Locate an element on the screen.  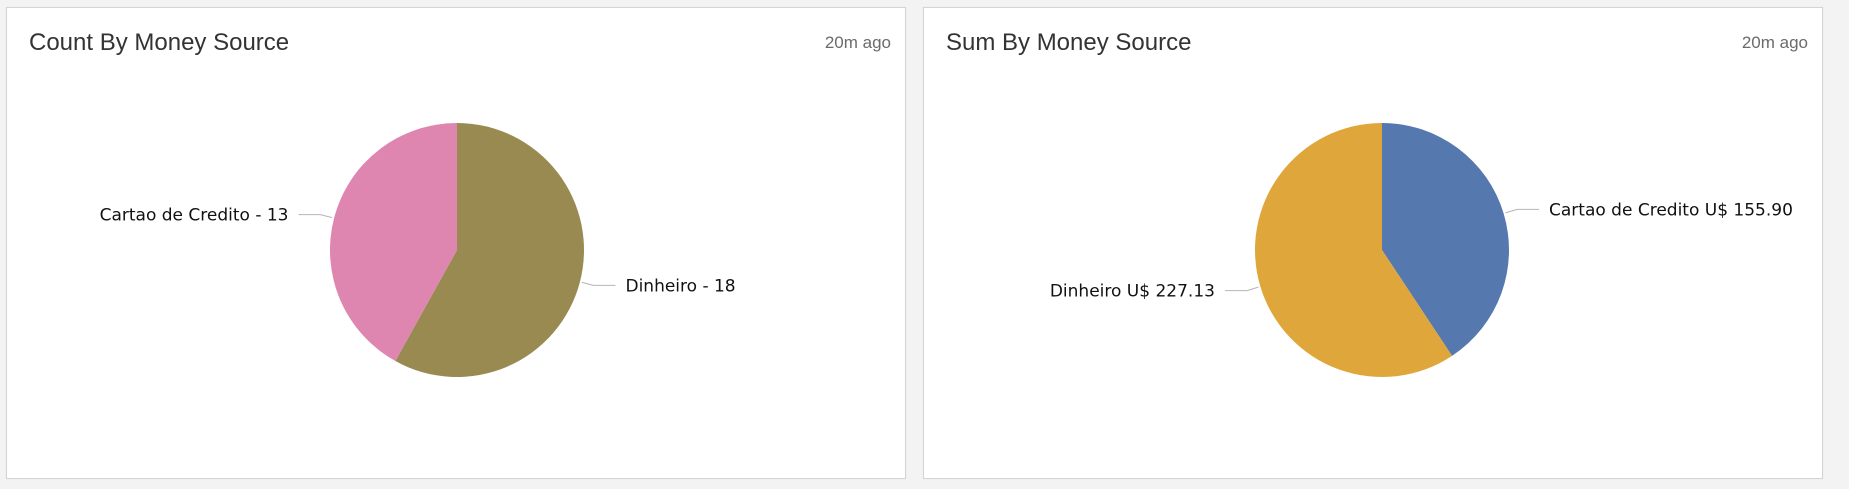
slice-label: Cartao de Credito - 13 is located at coordinates (194, 216).